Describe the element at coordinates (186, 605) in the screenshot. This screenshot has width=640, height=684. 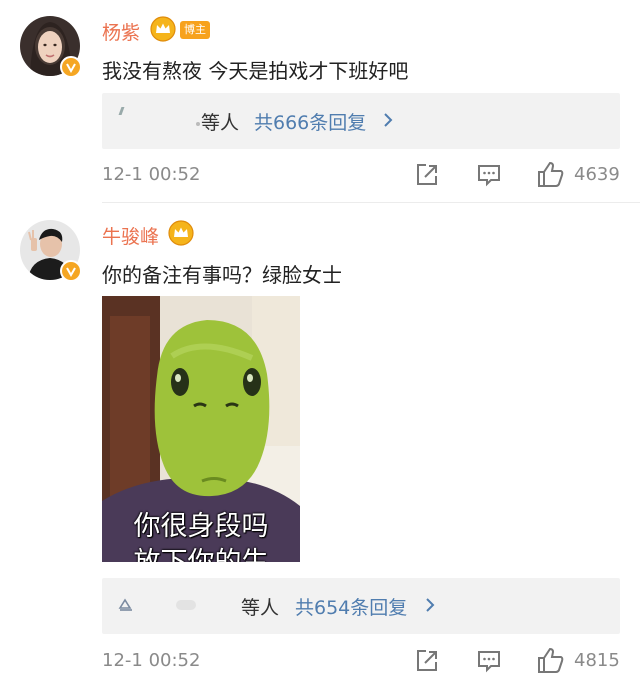
I see `reply-username-blur` at that location.